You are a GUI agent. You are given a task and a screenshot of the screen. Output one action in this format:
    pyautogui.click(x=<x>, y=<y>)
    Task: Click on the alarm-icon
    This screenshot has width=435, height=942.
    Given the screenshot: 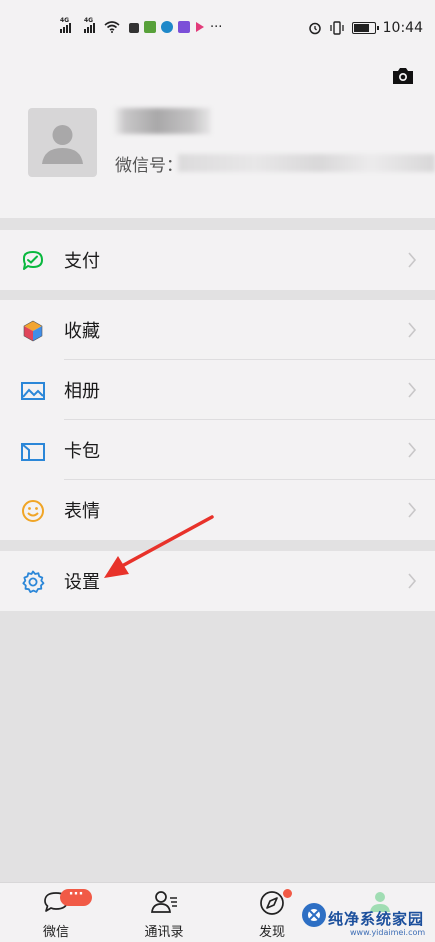 What is the action you would take?
    pyautogui.click(x=314, y=28)
    